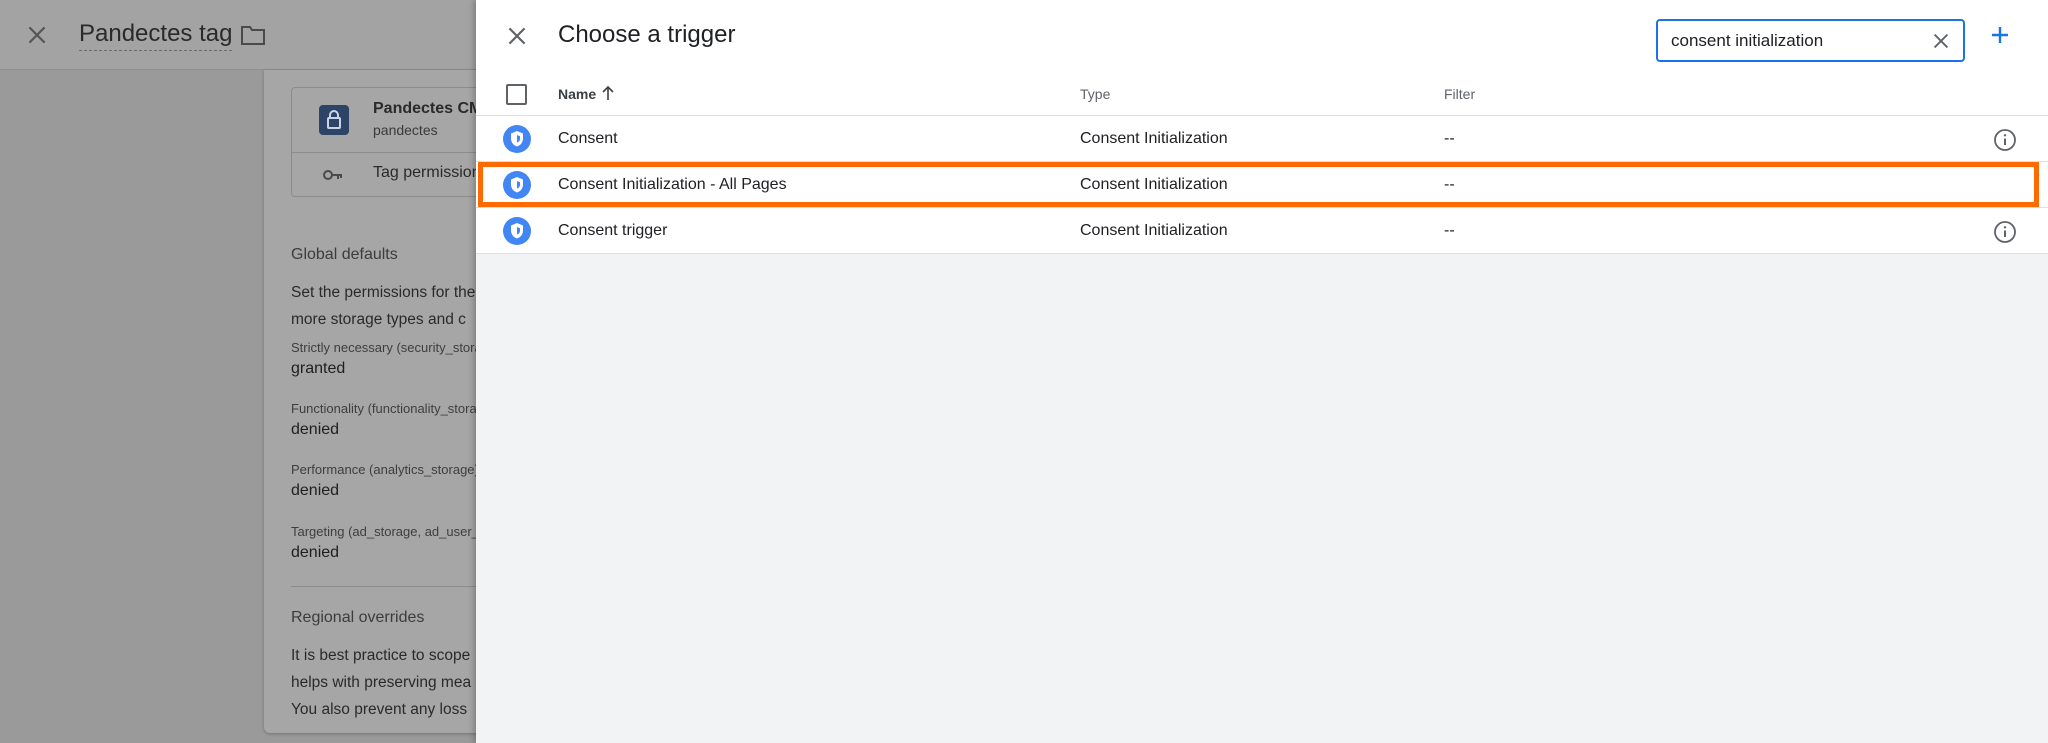 The width and height of the screenshot is (2048, 743). Describe the element at coordinates (156, 35) in the screenshot. I see `tag-title: Pandectes tag` at that location.